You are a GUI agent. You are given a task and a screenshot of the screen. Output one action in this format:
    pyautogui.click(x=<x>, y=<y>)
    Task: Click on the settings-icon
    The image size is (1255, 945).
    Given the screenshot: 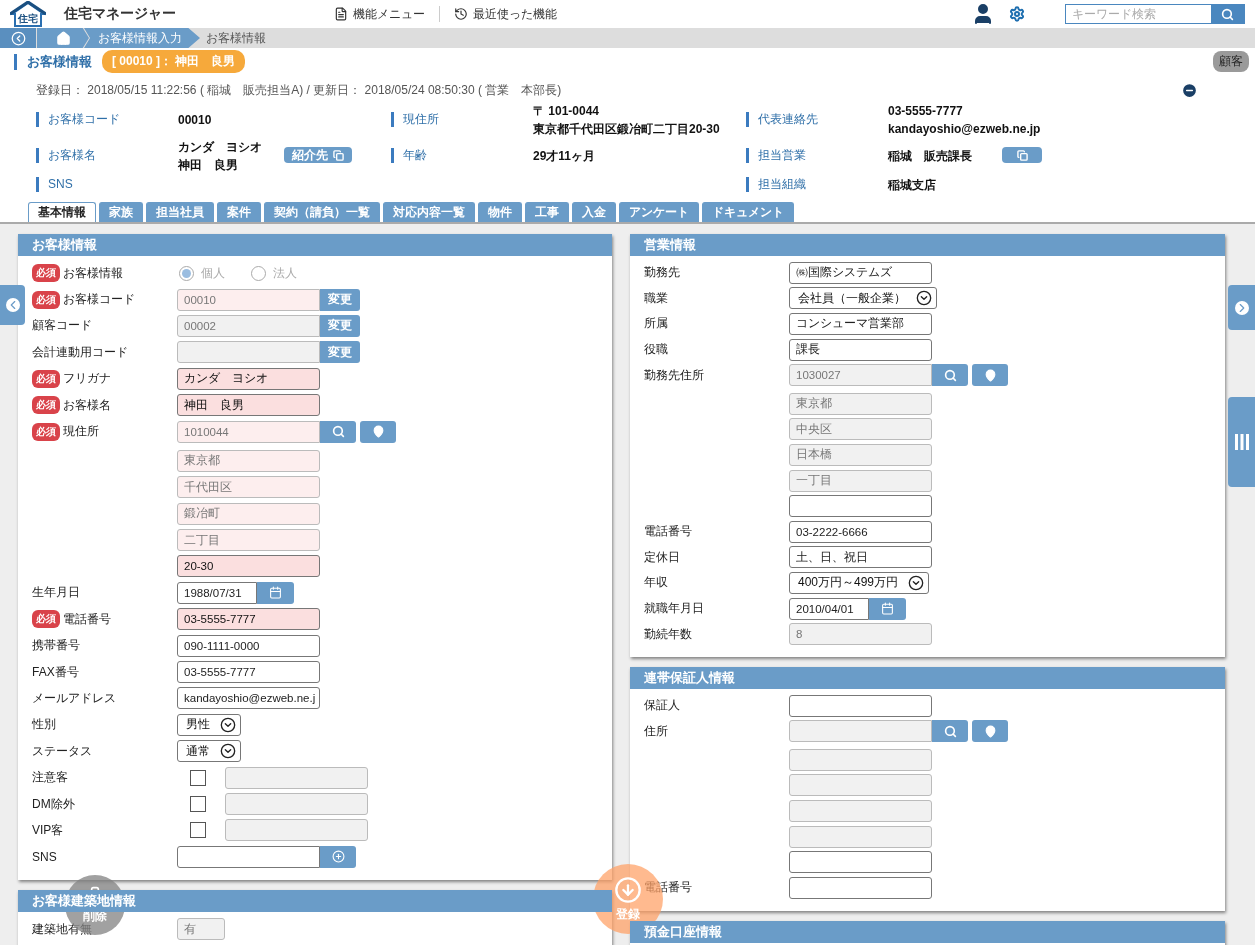 What is the action you would take?
    pyautogui.click(x=1017, y=14)
    